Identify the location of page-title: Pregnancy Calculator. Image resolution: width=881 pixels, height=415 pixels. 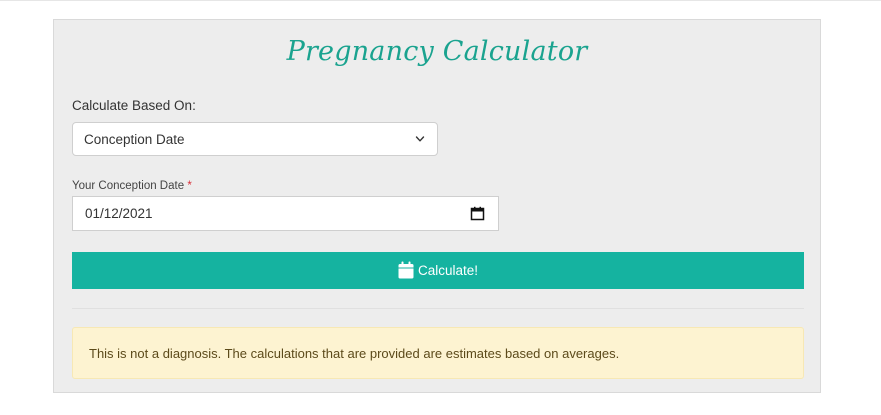
(437, 51).